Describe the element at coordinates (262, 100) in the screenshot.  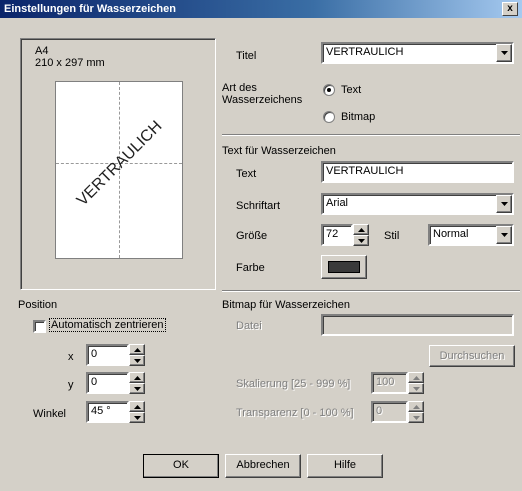
I see `watermark-type-label-line2: Wasserzeichens` at that location.